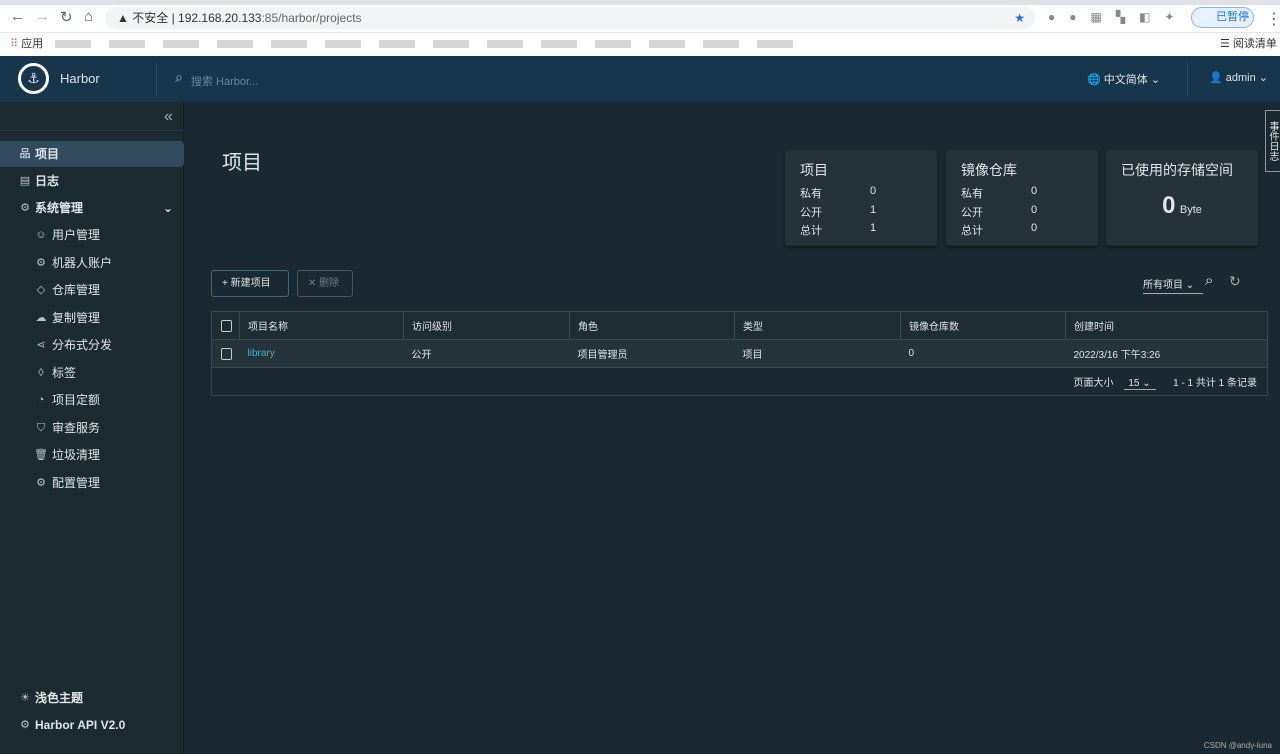  Describe the element at coordinates (33, 78) in the screenshot. I see `harbor-logo-icon: ⚓` at that location.